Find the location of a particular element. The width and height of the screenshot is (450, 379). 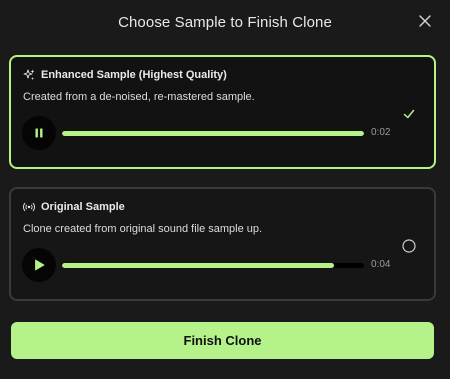

play-icon is located at coordinates (40, 265).